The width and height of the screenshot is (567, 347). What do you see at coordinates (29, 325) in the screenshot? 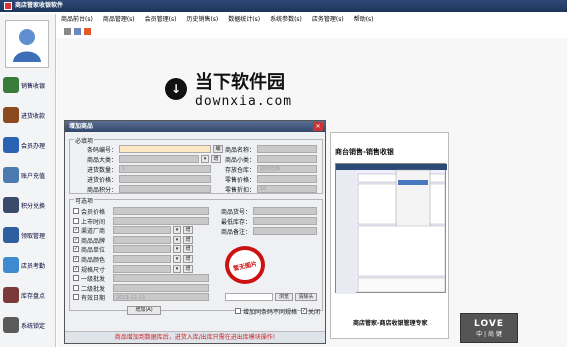
I see `sidebar-item: 系统锁定` at bounding box center [29, 325].